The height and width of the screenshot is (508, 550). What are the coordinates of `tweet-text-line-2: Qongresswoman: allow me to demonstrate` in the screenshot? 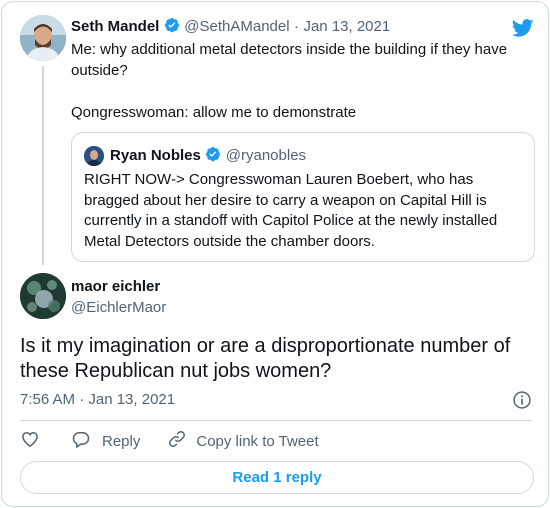 It's located at (214, 112).